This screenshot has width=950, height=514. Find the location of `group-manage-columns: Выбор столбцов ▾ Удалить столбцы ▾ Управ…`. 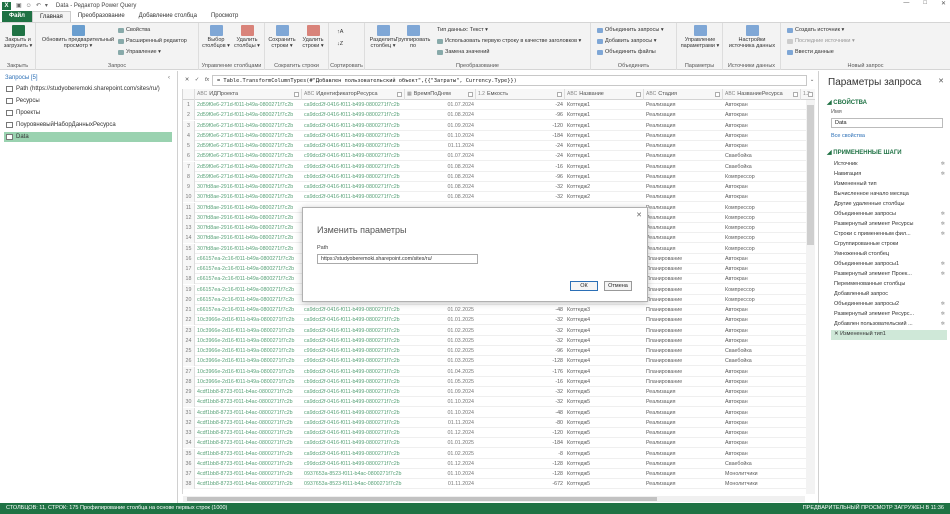

group-manage-columns: Выбор столбцов ▾ Удалить столбцы ▾ Управ… is located at coordinates (232, 46).